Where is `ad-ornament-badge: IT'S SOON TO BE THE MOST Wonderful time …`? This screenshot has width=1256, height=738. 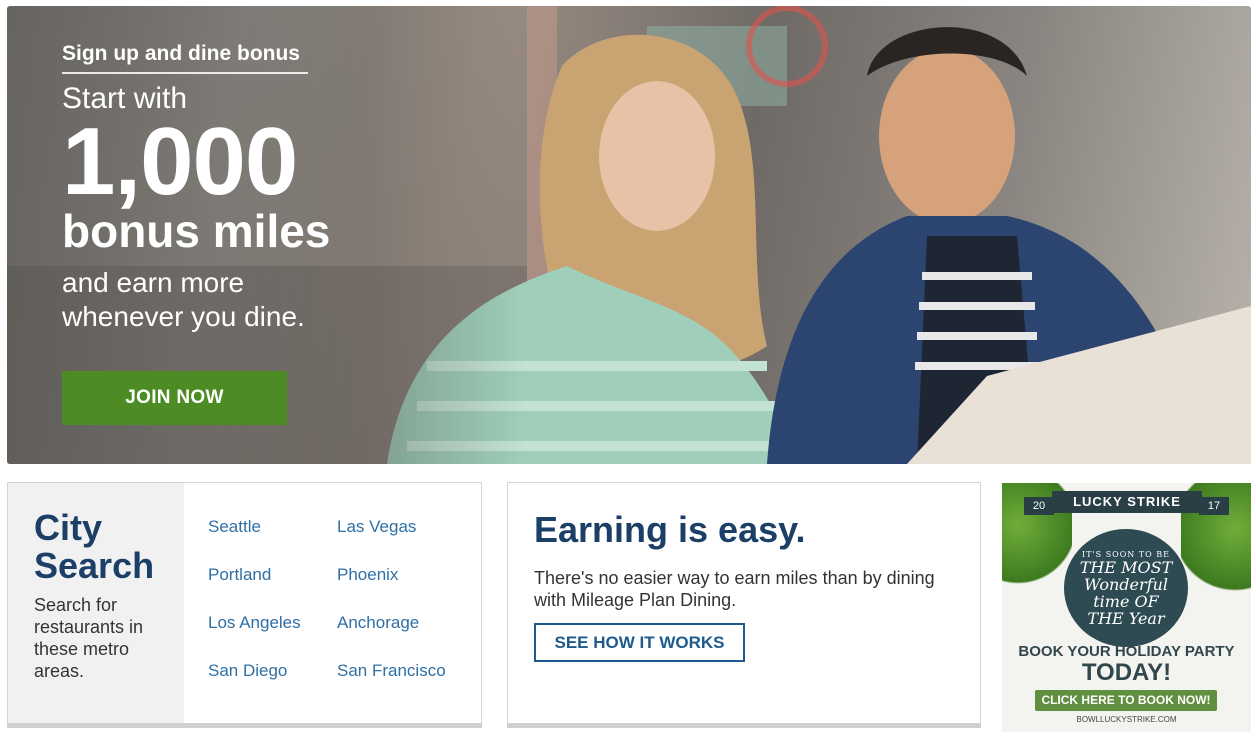 ad-ornament-badge: IT'S SOON TO BE THE MOST Wonderful time … is located at coordinates (1126, 588).